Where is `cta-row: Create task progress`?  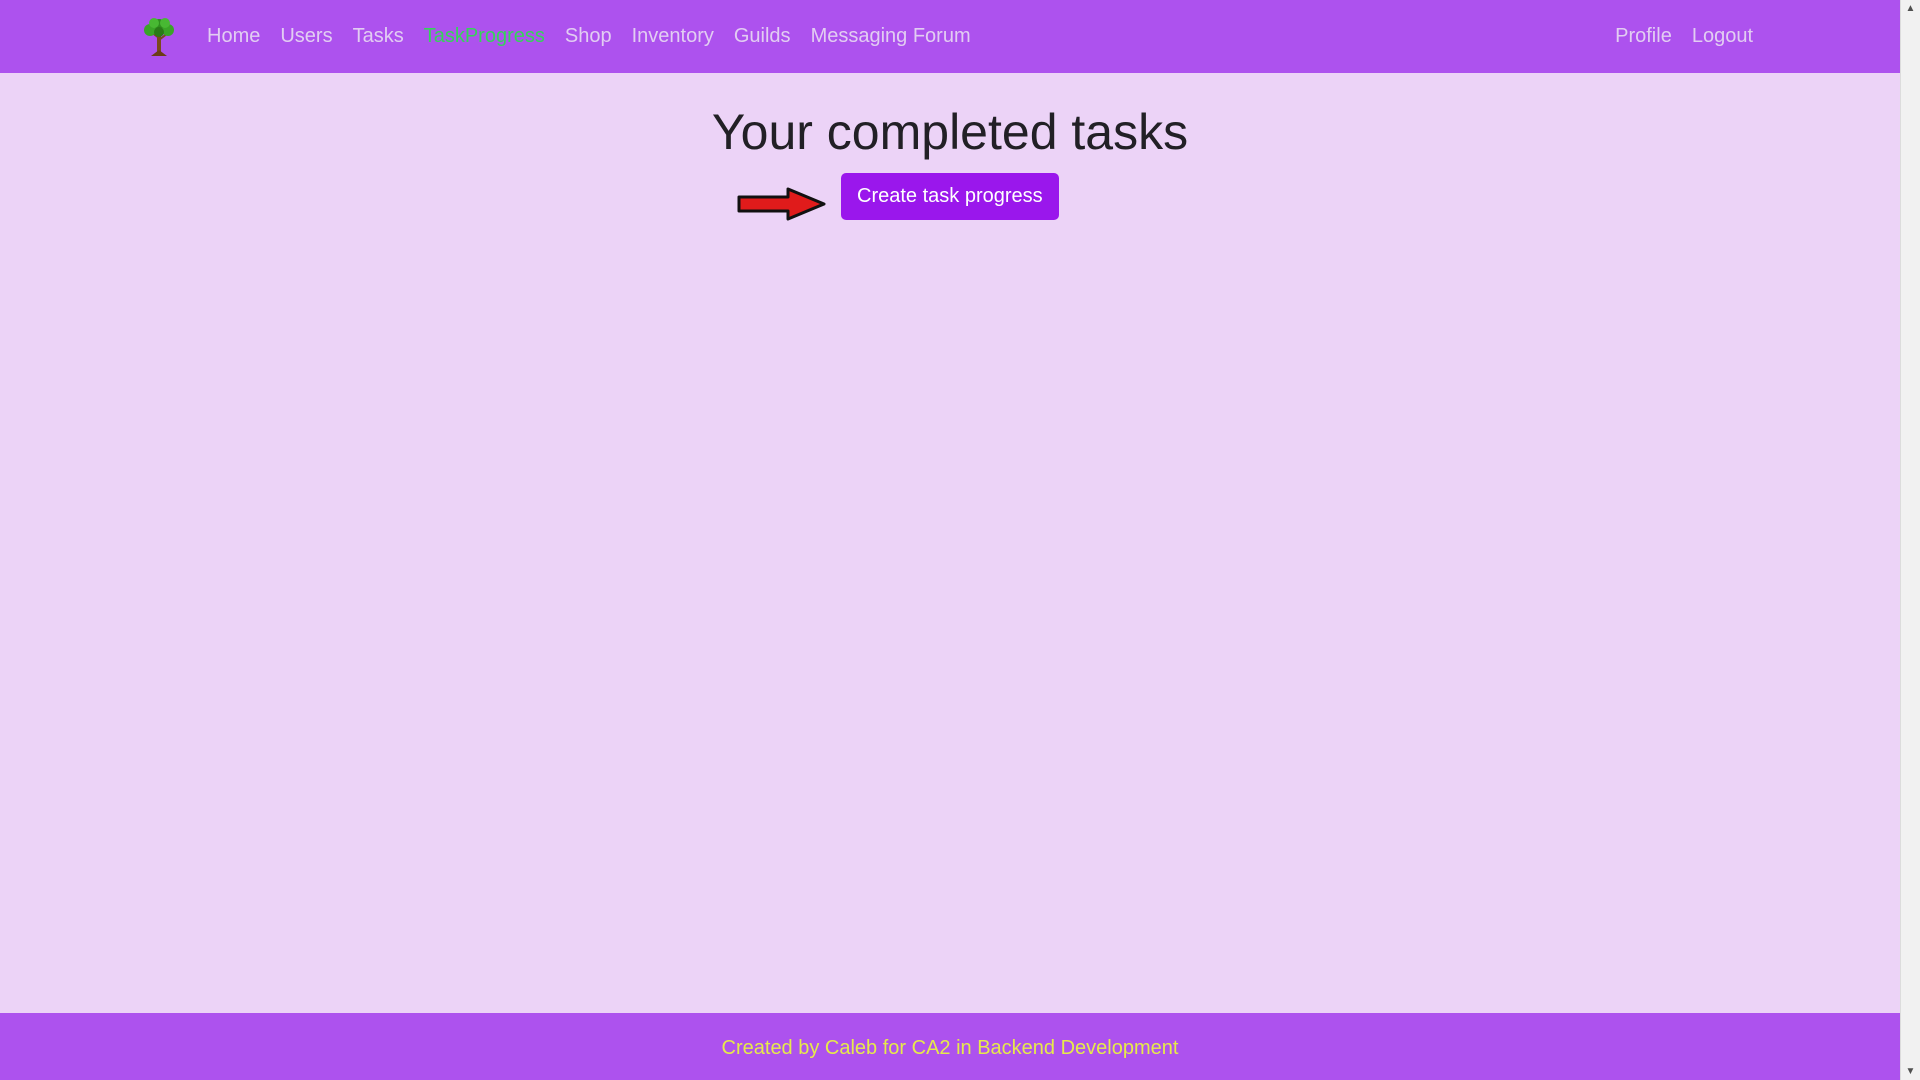 cta-row: Create task progress is located at coordinates (950, 197).